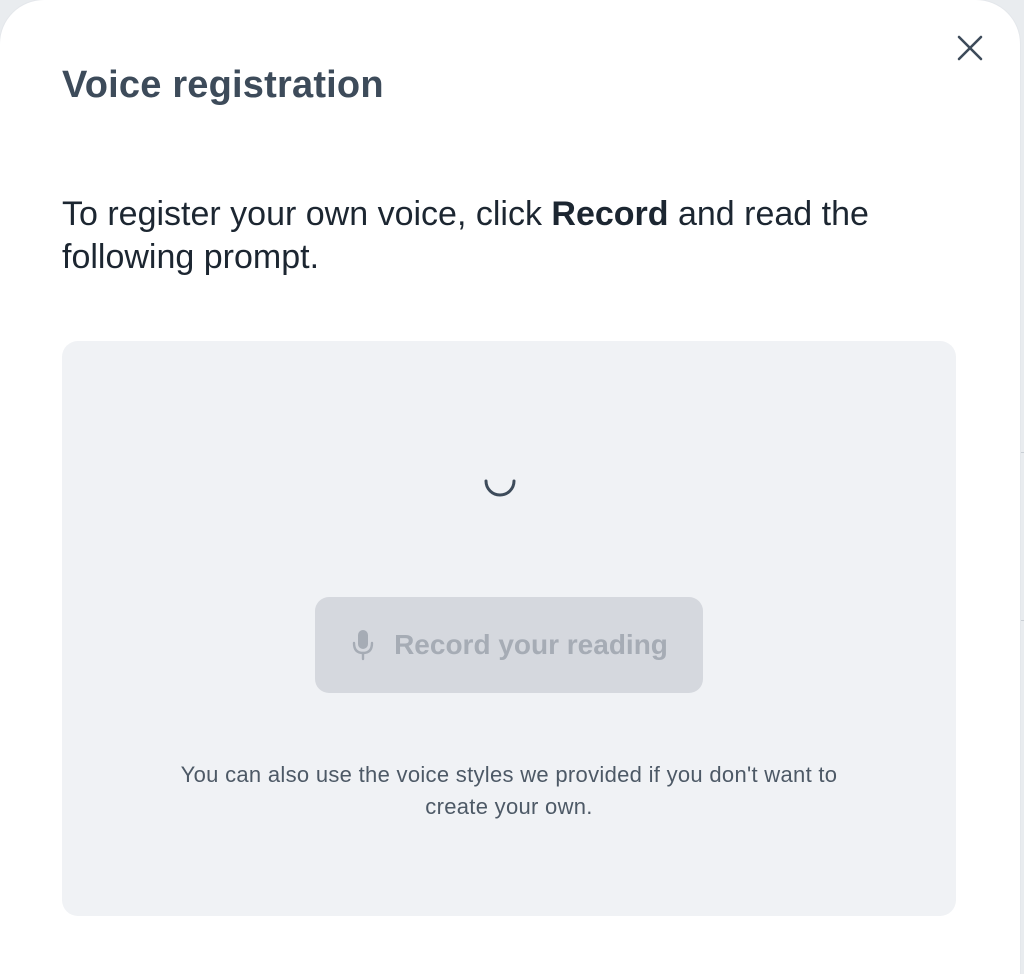  I want to click on record-button-label: Record your reading, so click(531, 644).